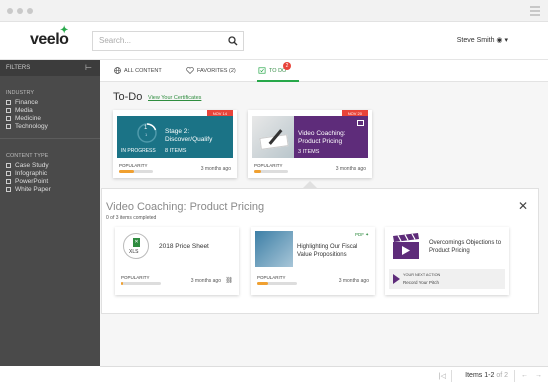 The width and height of the screenshot is (548, 384). Describe the element at coordinates (367, 234) in the screenshot. I see `pdf-spark-icon: ✦` at that location.